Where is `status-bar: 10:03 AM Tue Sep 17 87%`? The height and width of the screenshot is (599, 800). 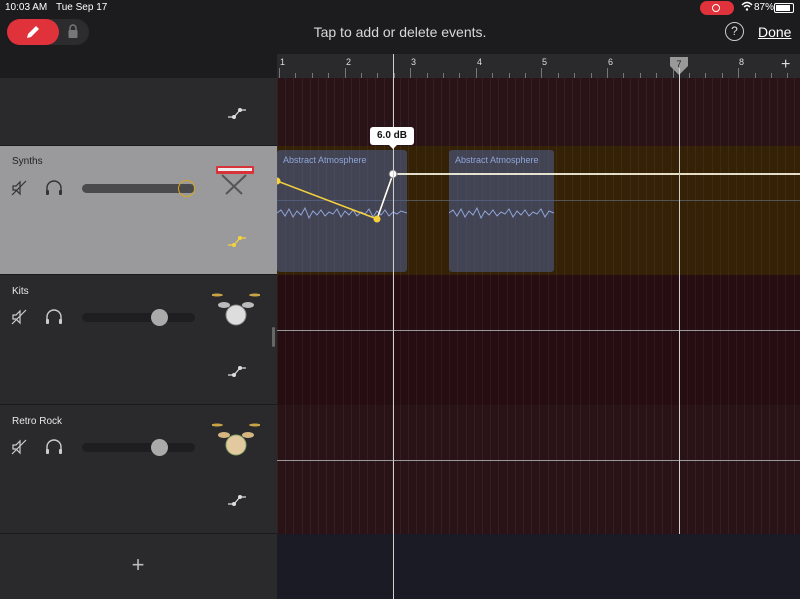
status-bar: 10:03 AM Tue Sep 17 87% is located at coordinates (400, 8).